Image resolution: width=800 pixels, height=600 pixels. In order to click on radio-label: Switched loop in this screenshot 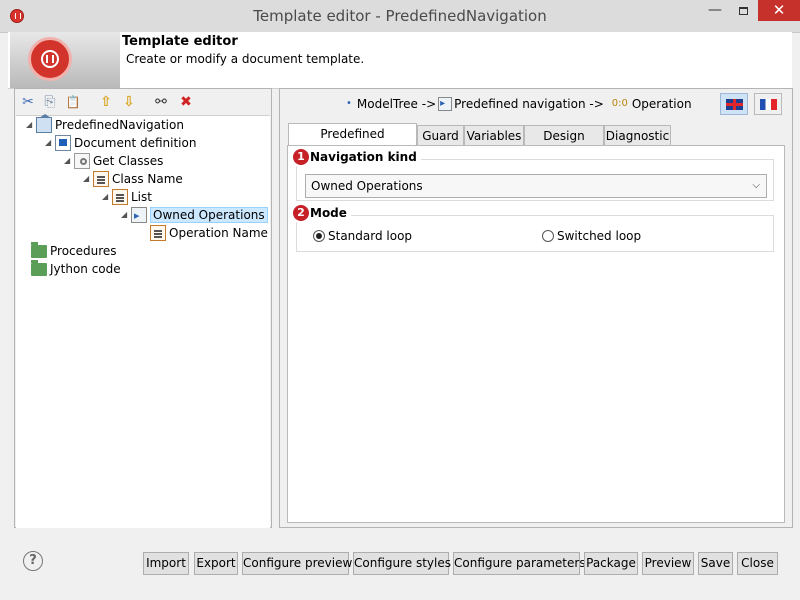, I will do `click(599, 236)`.